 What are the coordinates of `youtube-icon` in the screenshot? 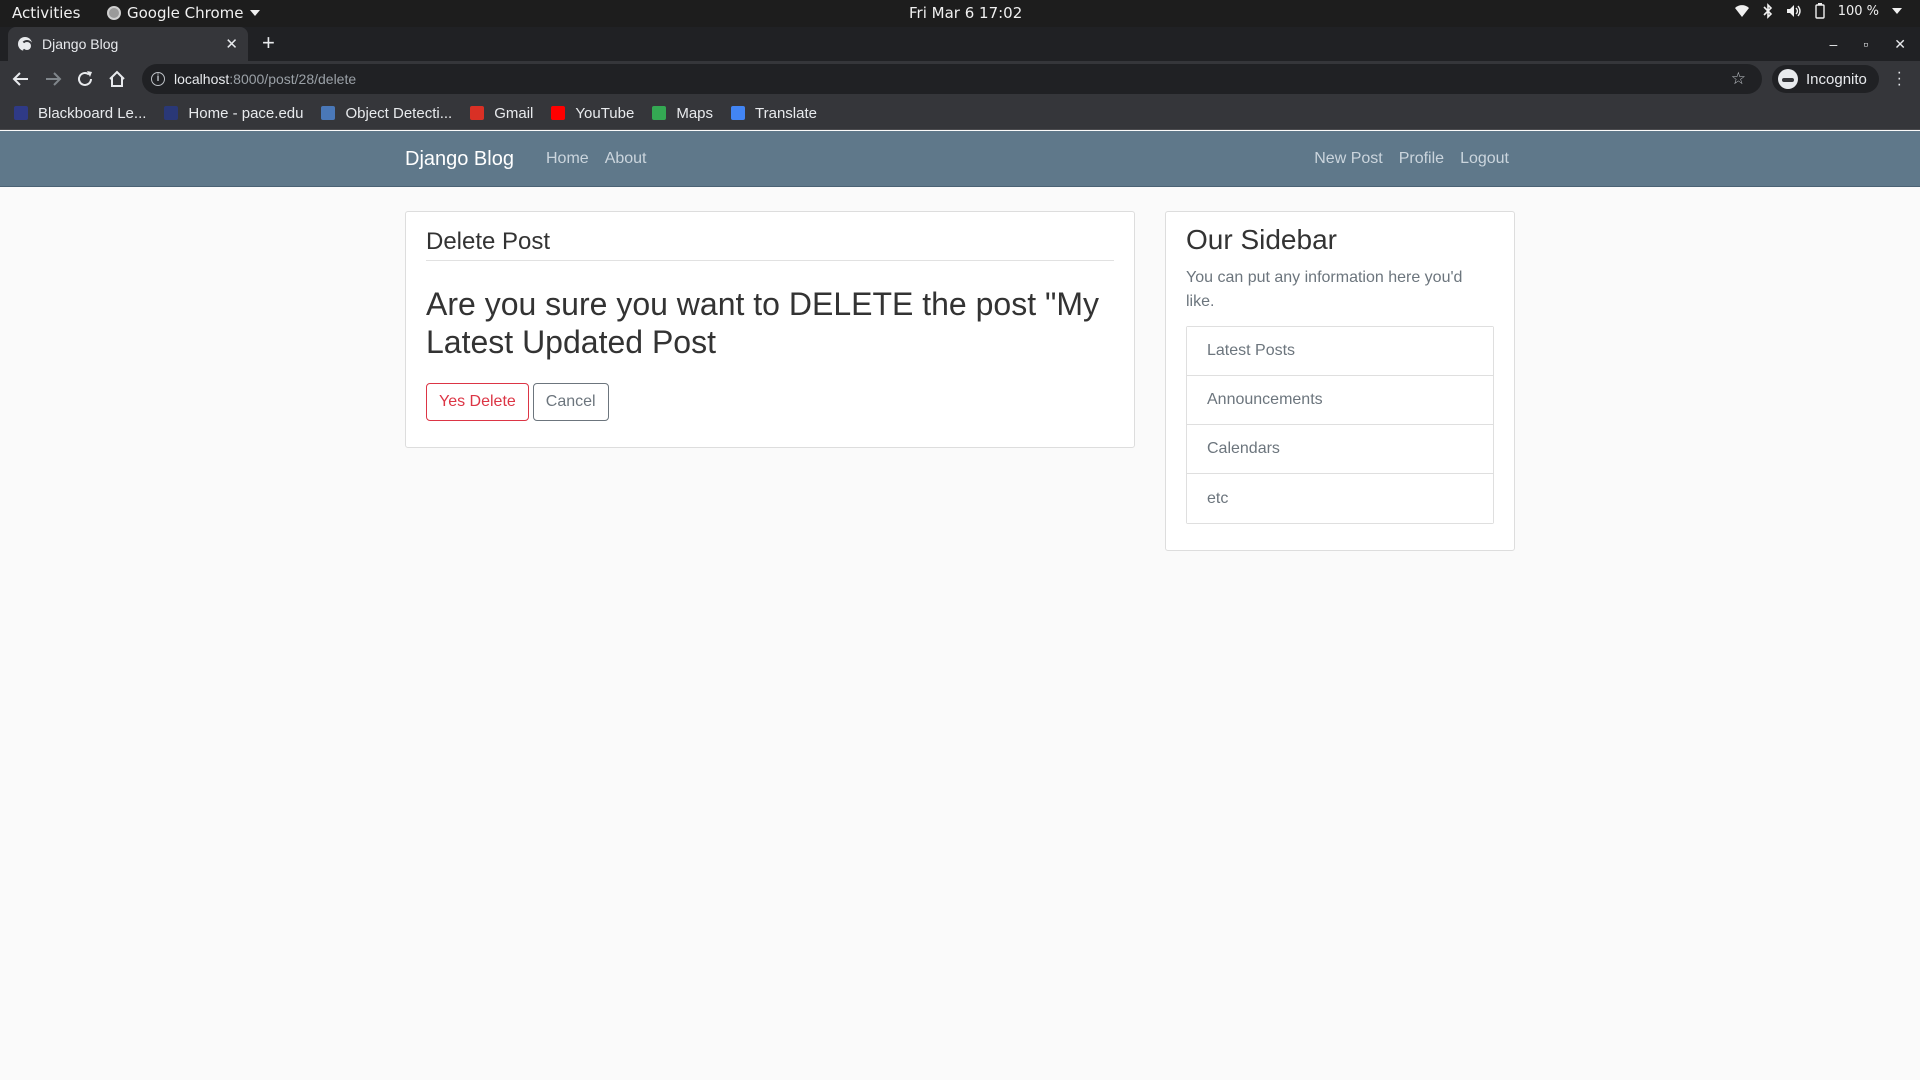 It's located at (558, 113).